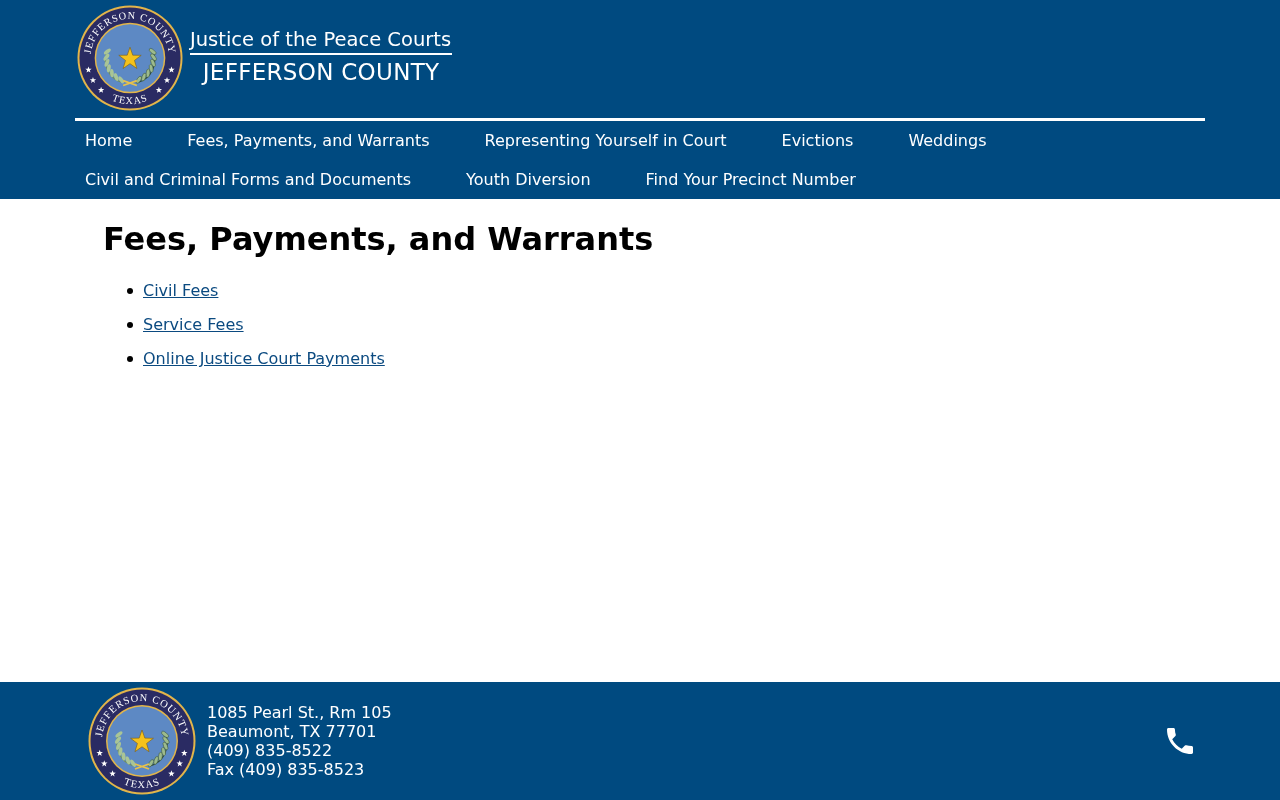 The height and width of the screenshot is (800, 1280). Describe the element at coordinates (292, 731) in the screenshot. I see `address-line: Beaumont, TX 77701` at that location.